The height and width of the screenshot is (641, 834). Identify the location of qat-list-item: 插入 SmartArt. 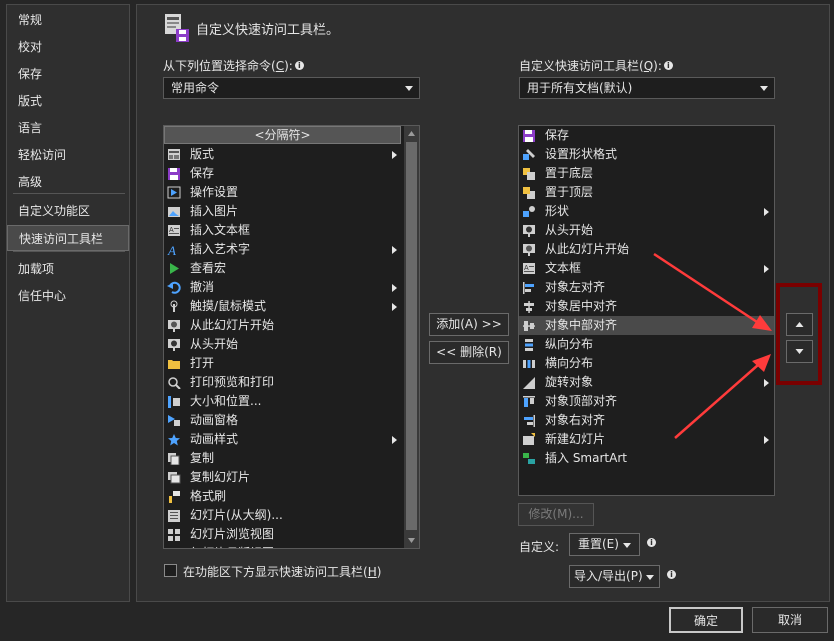
(646, 458).